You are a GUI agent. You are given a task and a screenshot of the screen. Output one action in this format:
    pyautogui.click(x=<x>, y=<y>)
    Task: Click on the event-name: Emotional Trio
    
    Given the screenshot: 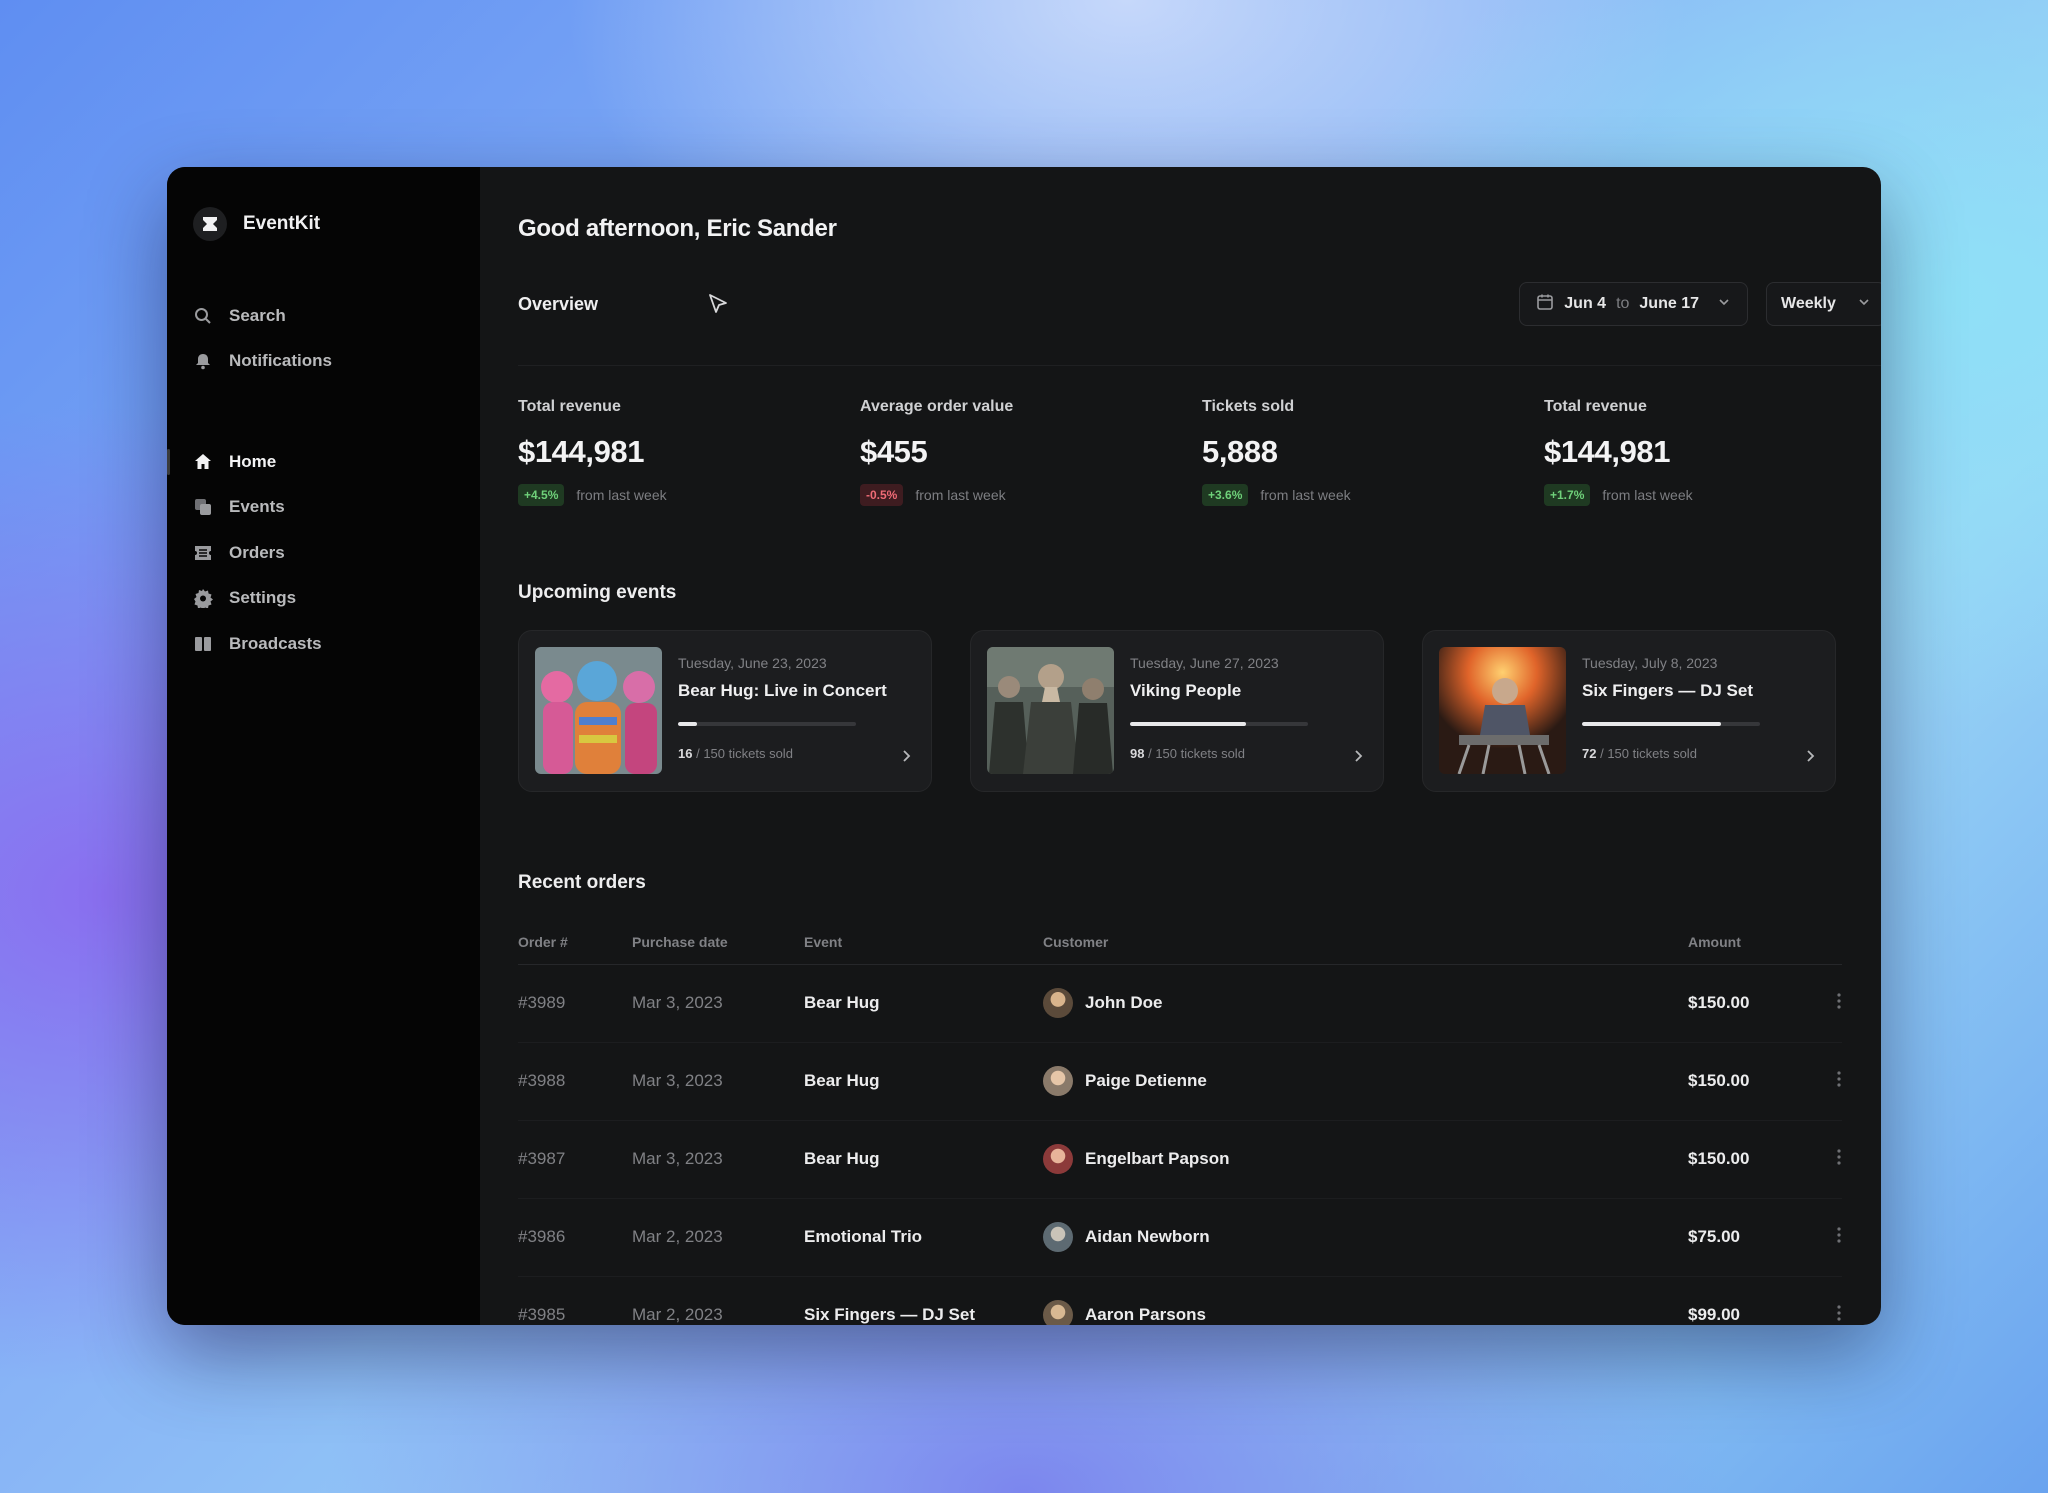 What is the action you would take?
    pyautogui.click(x=923, y=1237)
    